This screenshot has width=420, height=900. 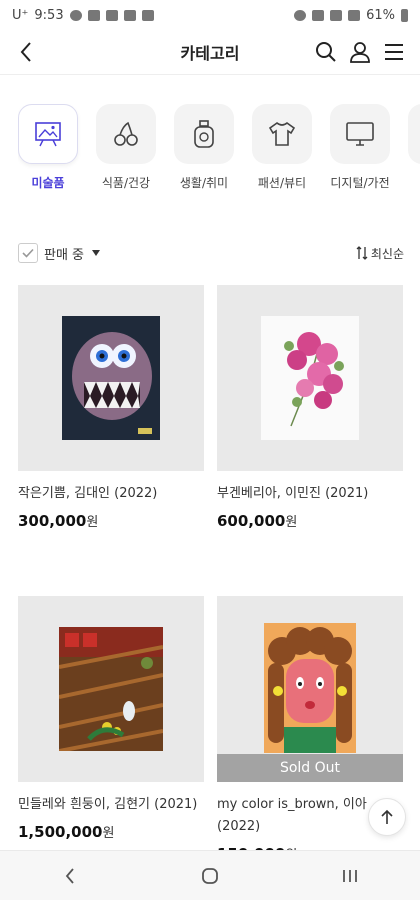 I want to click on product-name: 부겐베리아, 이민진 (2021), so click(x=310, y=494).